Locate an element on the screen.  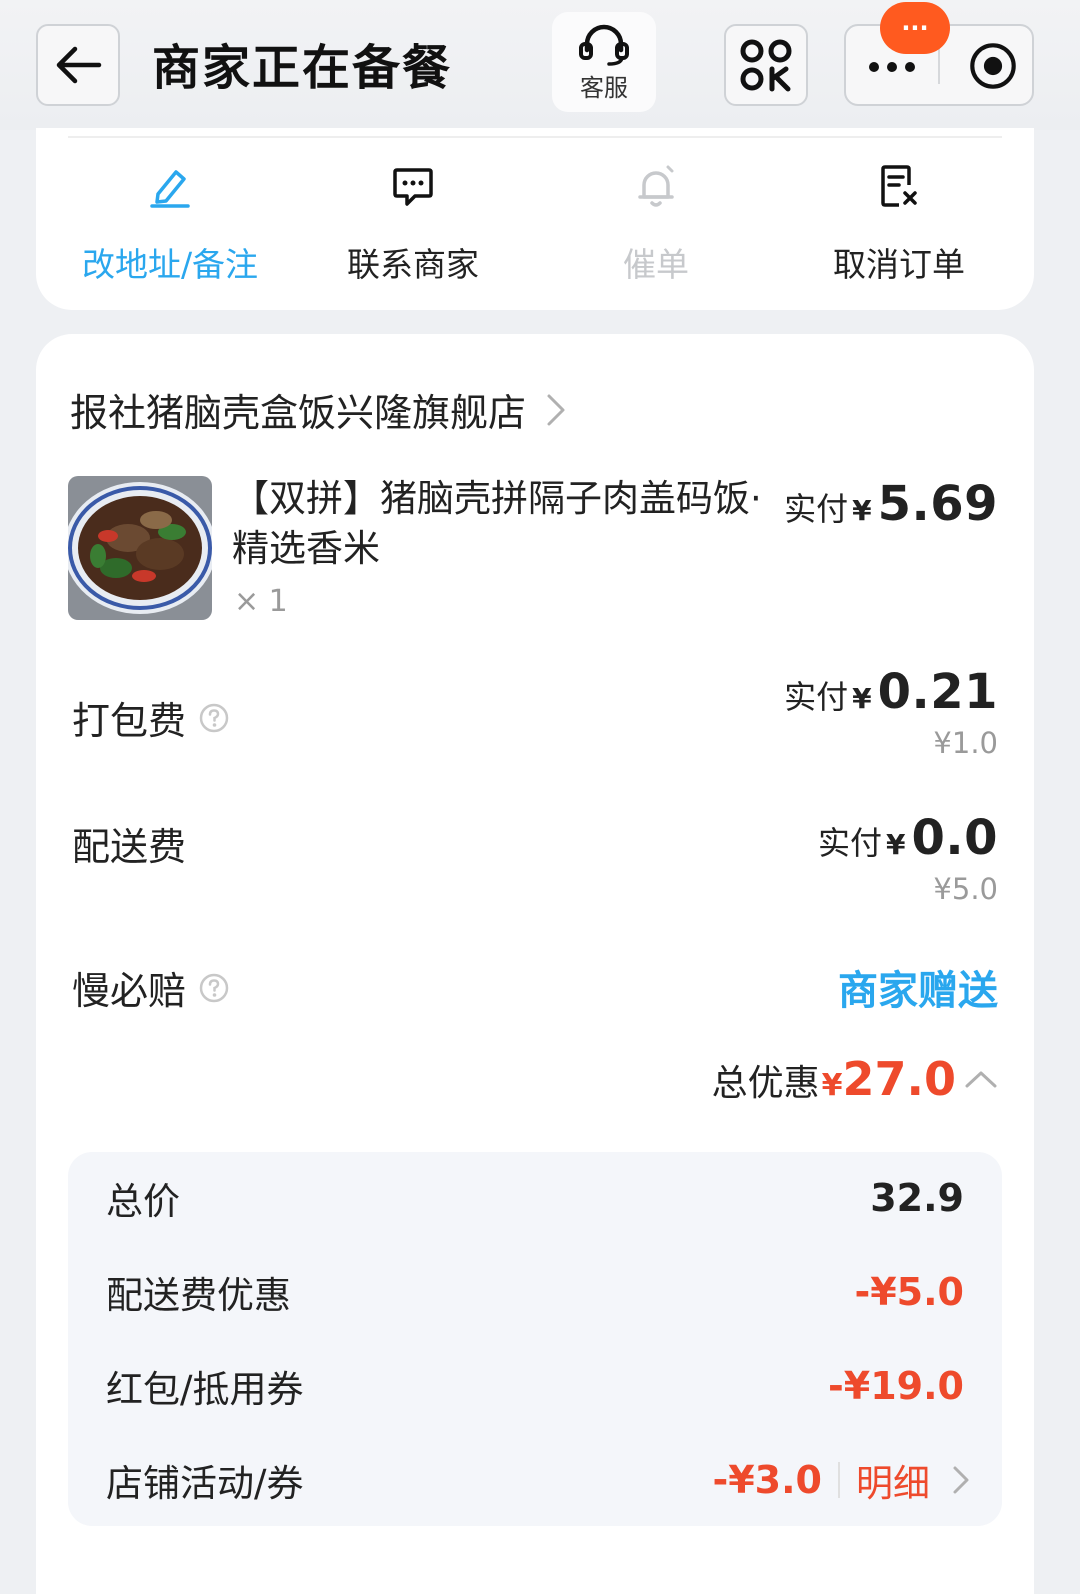
breakdown-label: 总价 is located at coordinates (143, 1201).